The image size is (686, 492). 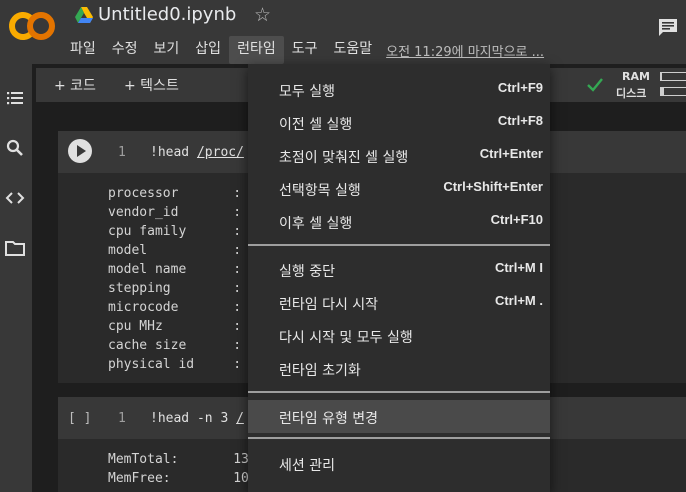 What do you see at coordinates (346, 338) in the screenshot?
I see `menu-item-label: 다시 시작 및 모두 실행` at bounding box center [346, 338].